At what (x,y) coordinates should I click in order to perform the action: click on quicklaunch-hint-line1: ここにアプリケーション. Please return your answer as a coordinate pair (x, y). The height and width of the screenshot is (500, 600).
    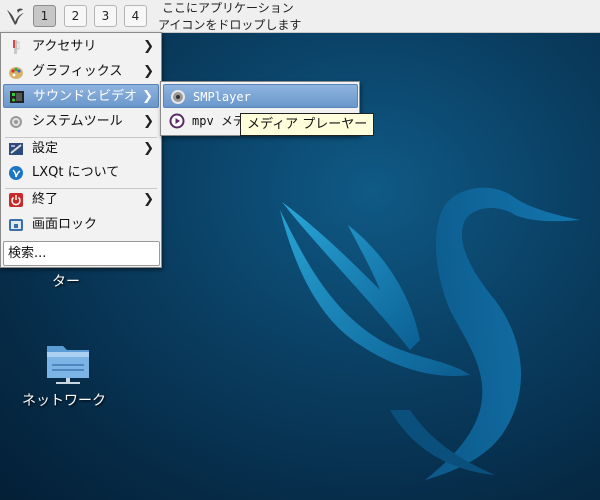
    Looking at the image, I should click on (228, 8).